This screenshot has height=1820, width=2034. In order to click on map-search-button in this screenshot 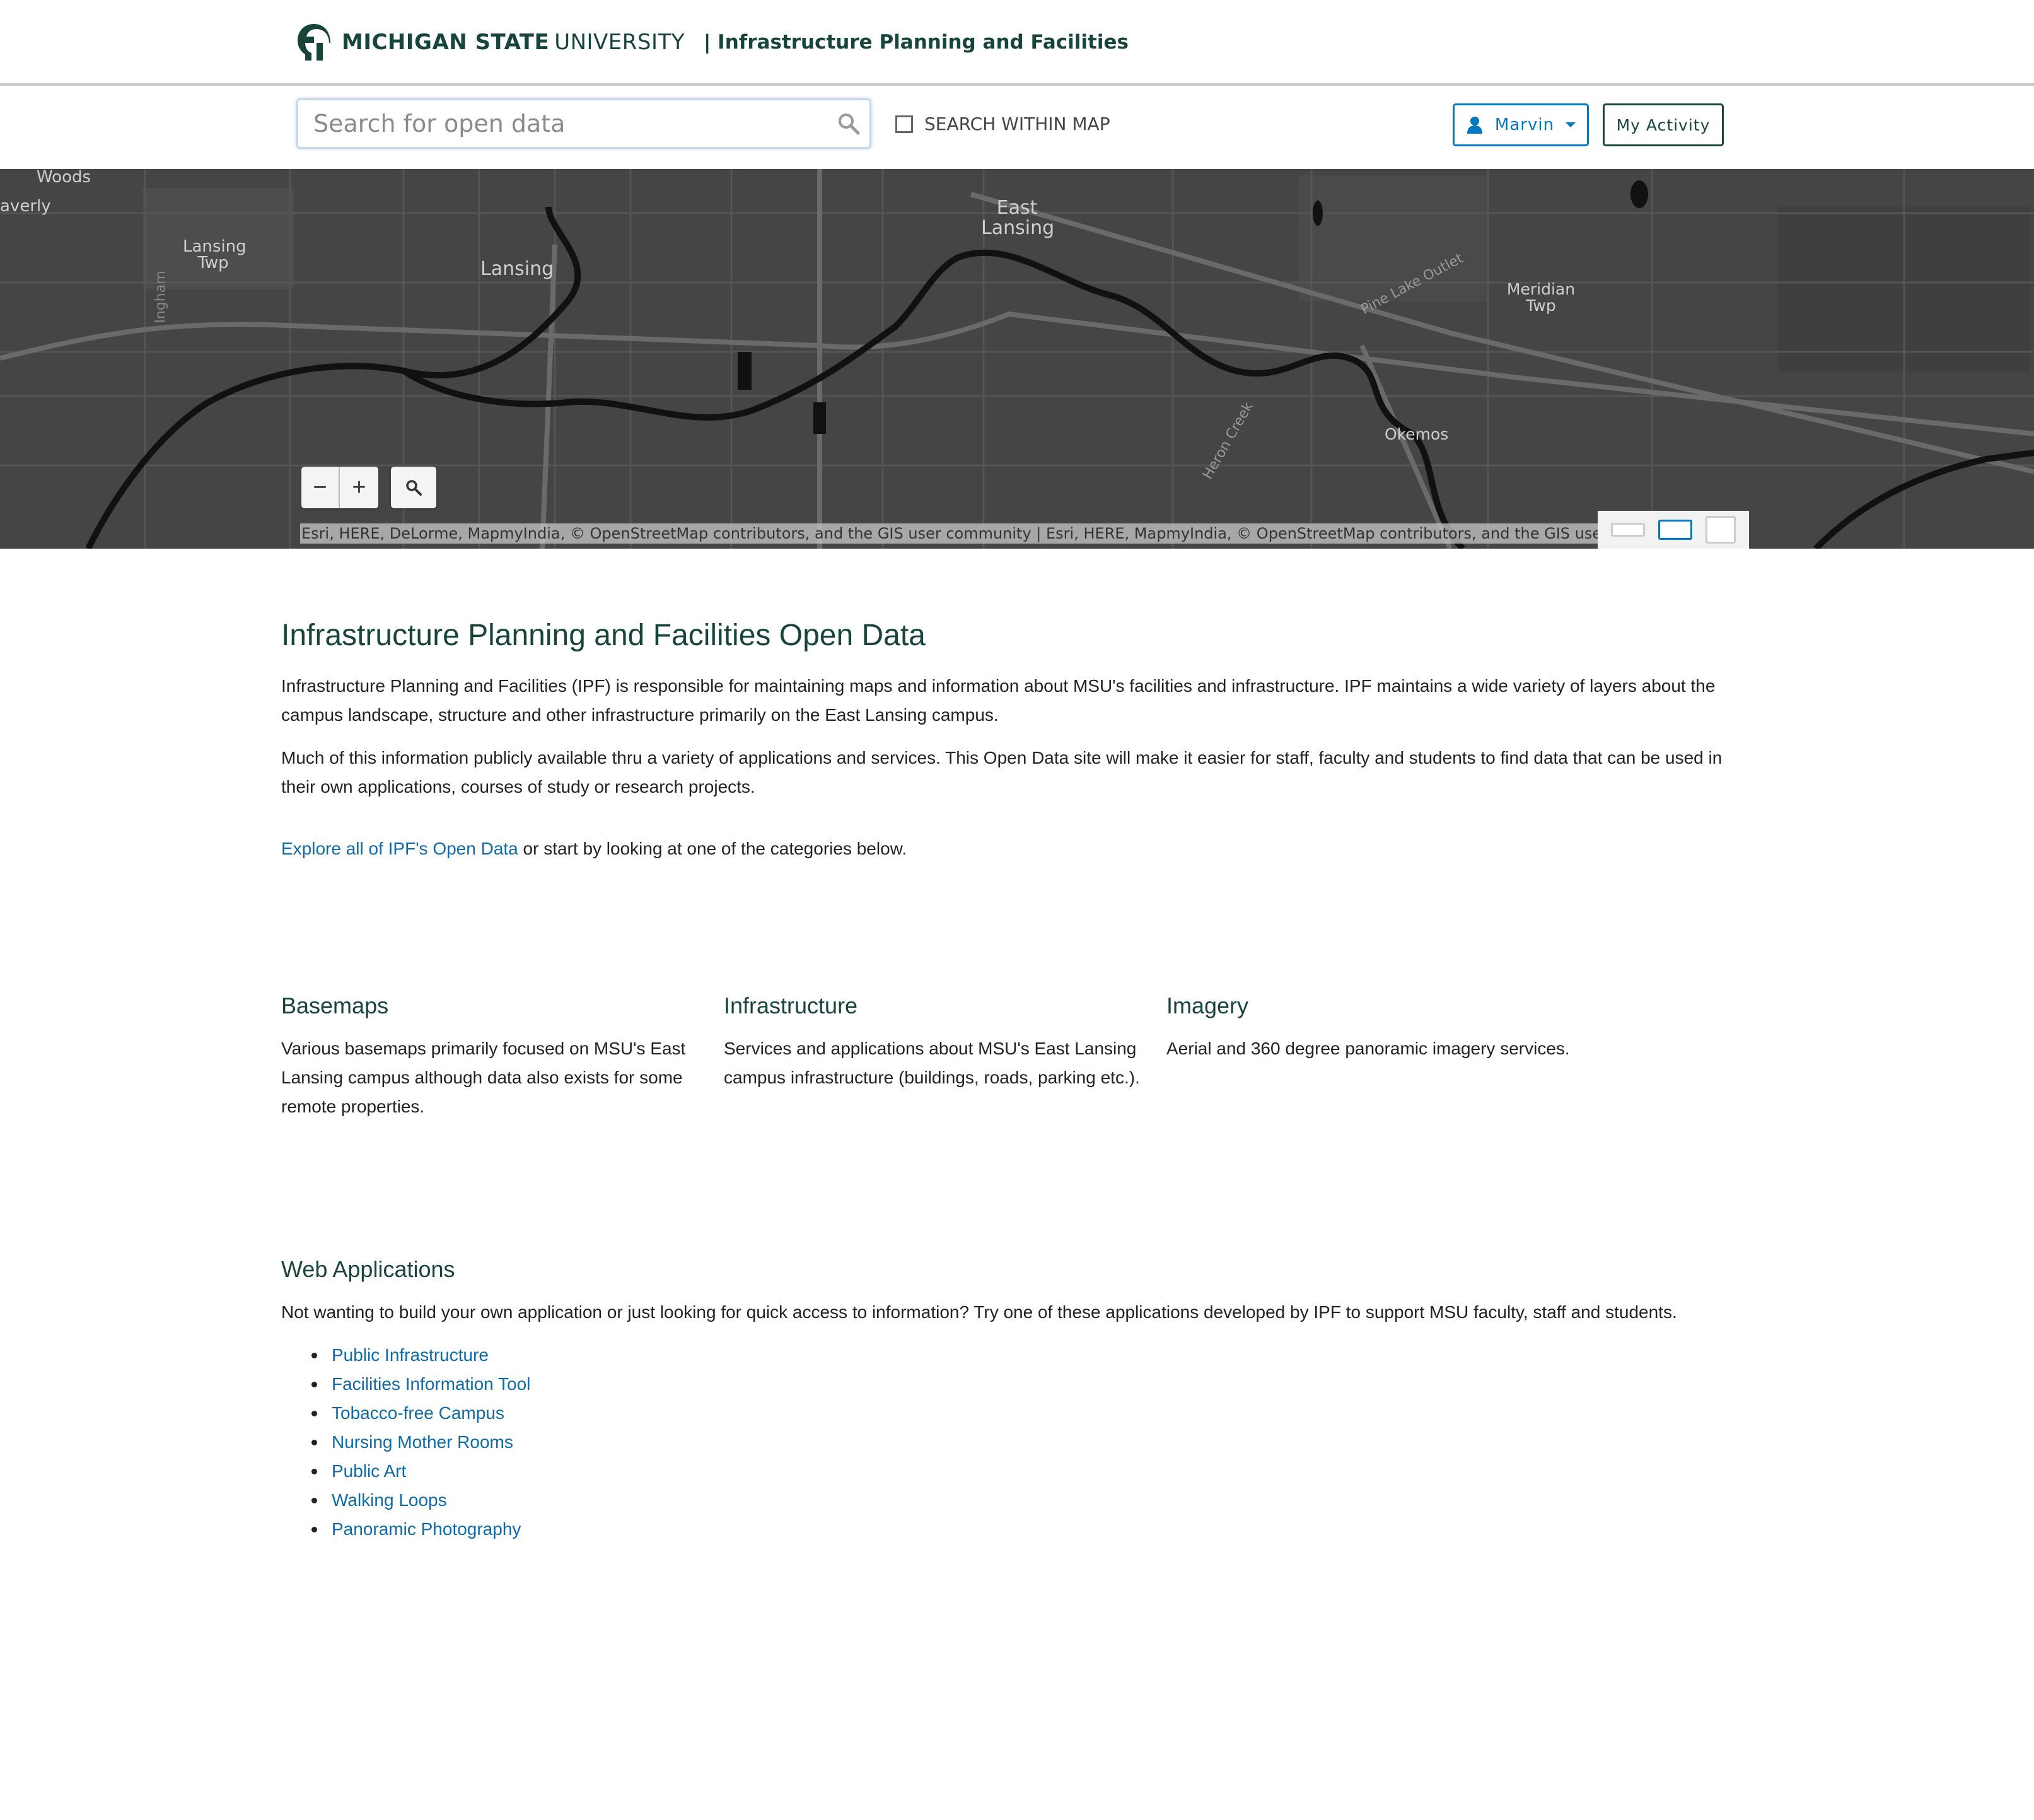, I will do `click(413, 487)`.